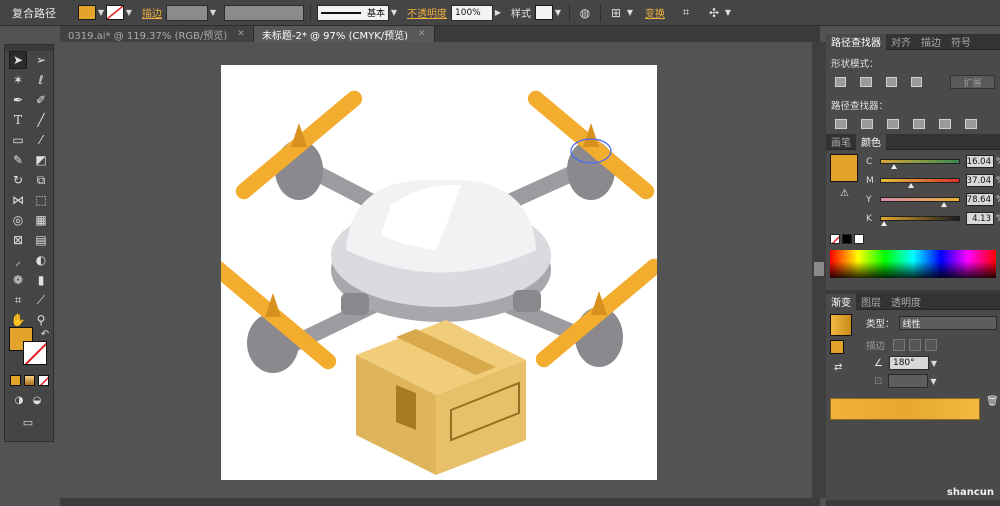  Describe the element at coordinates (971, 124) in the screenshot. I see `minus-back-icon` at that location.